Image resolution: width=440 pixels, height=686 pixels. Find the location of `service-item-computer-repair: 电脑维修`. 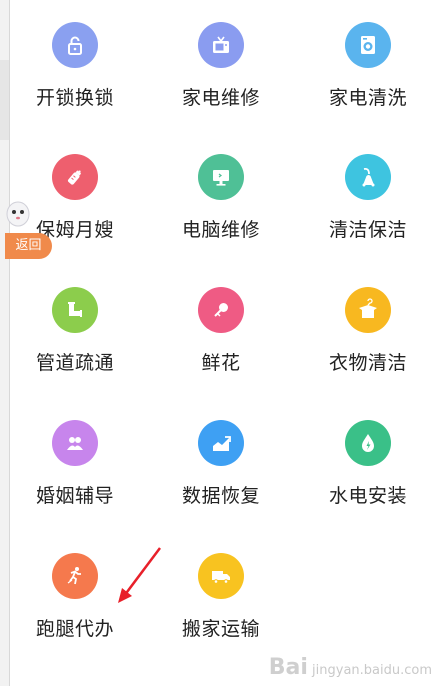

service-item-computer-repair: 电脑维修 is located at coordinates (221, 187).